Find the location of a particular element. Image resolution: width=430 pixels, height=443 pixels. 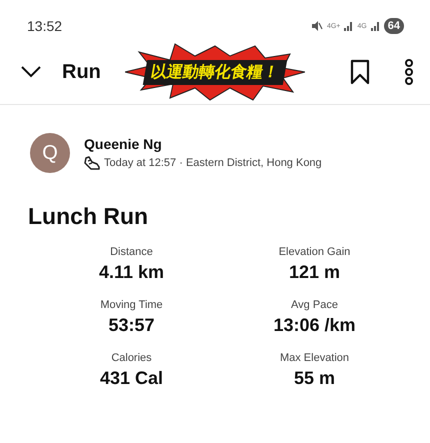

more-button is located at coordinates (409, 72).